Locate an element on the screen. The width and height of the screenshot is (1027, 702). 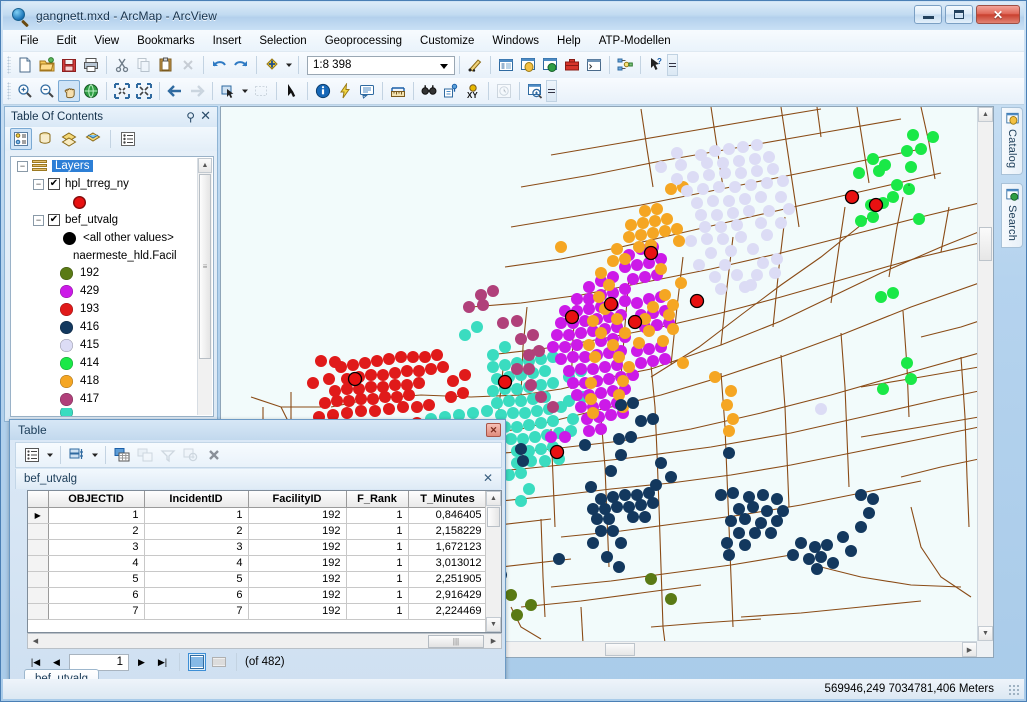
table-row: 6 6 192 1 2,916429 is located at coordinates (258, 595).